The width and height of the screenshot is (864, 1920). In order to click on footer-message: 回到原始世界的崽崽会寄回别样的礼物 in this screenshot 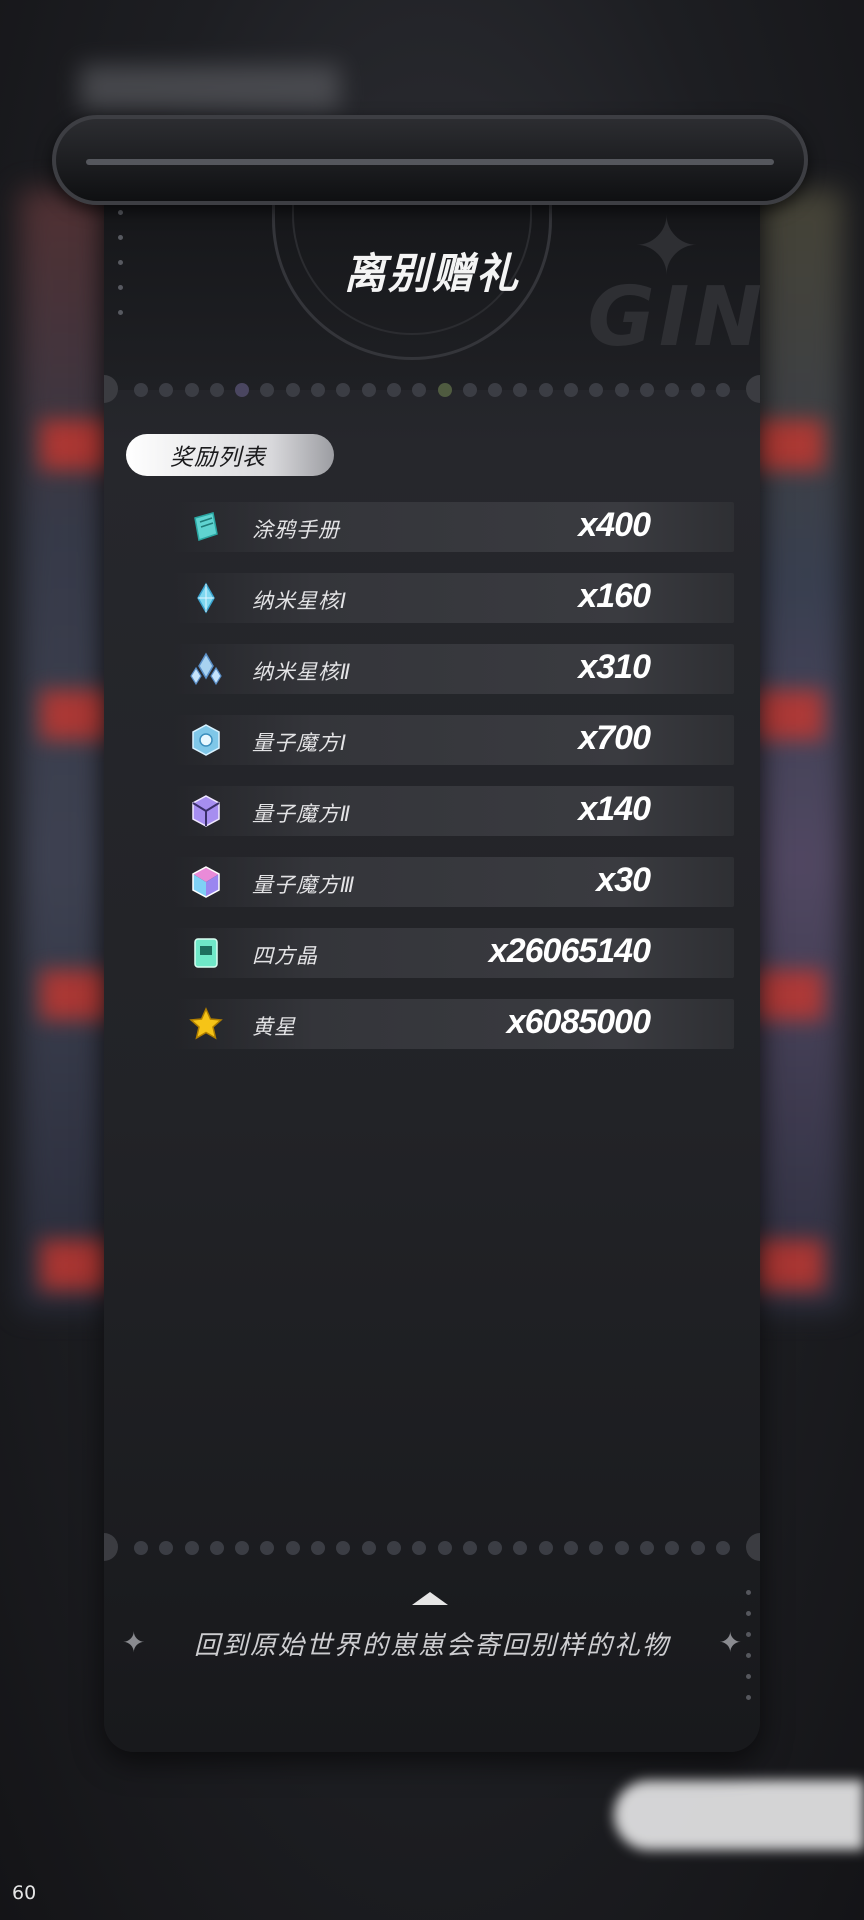, I will do `click(431, 1646)`.